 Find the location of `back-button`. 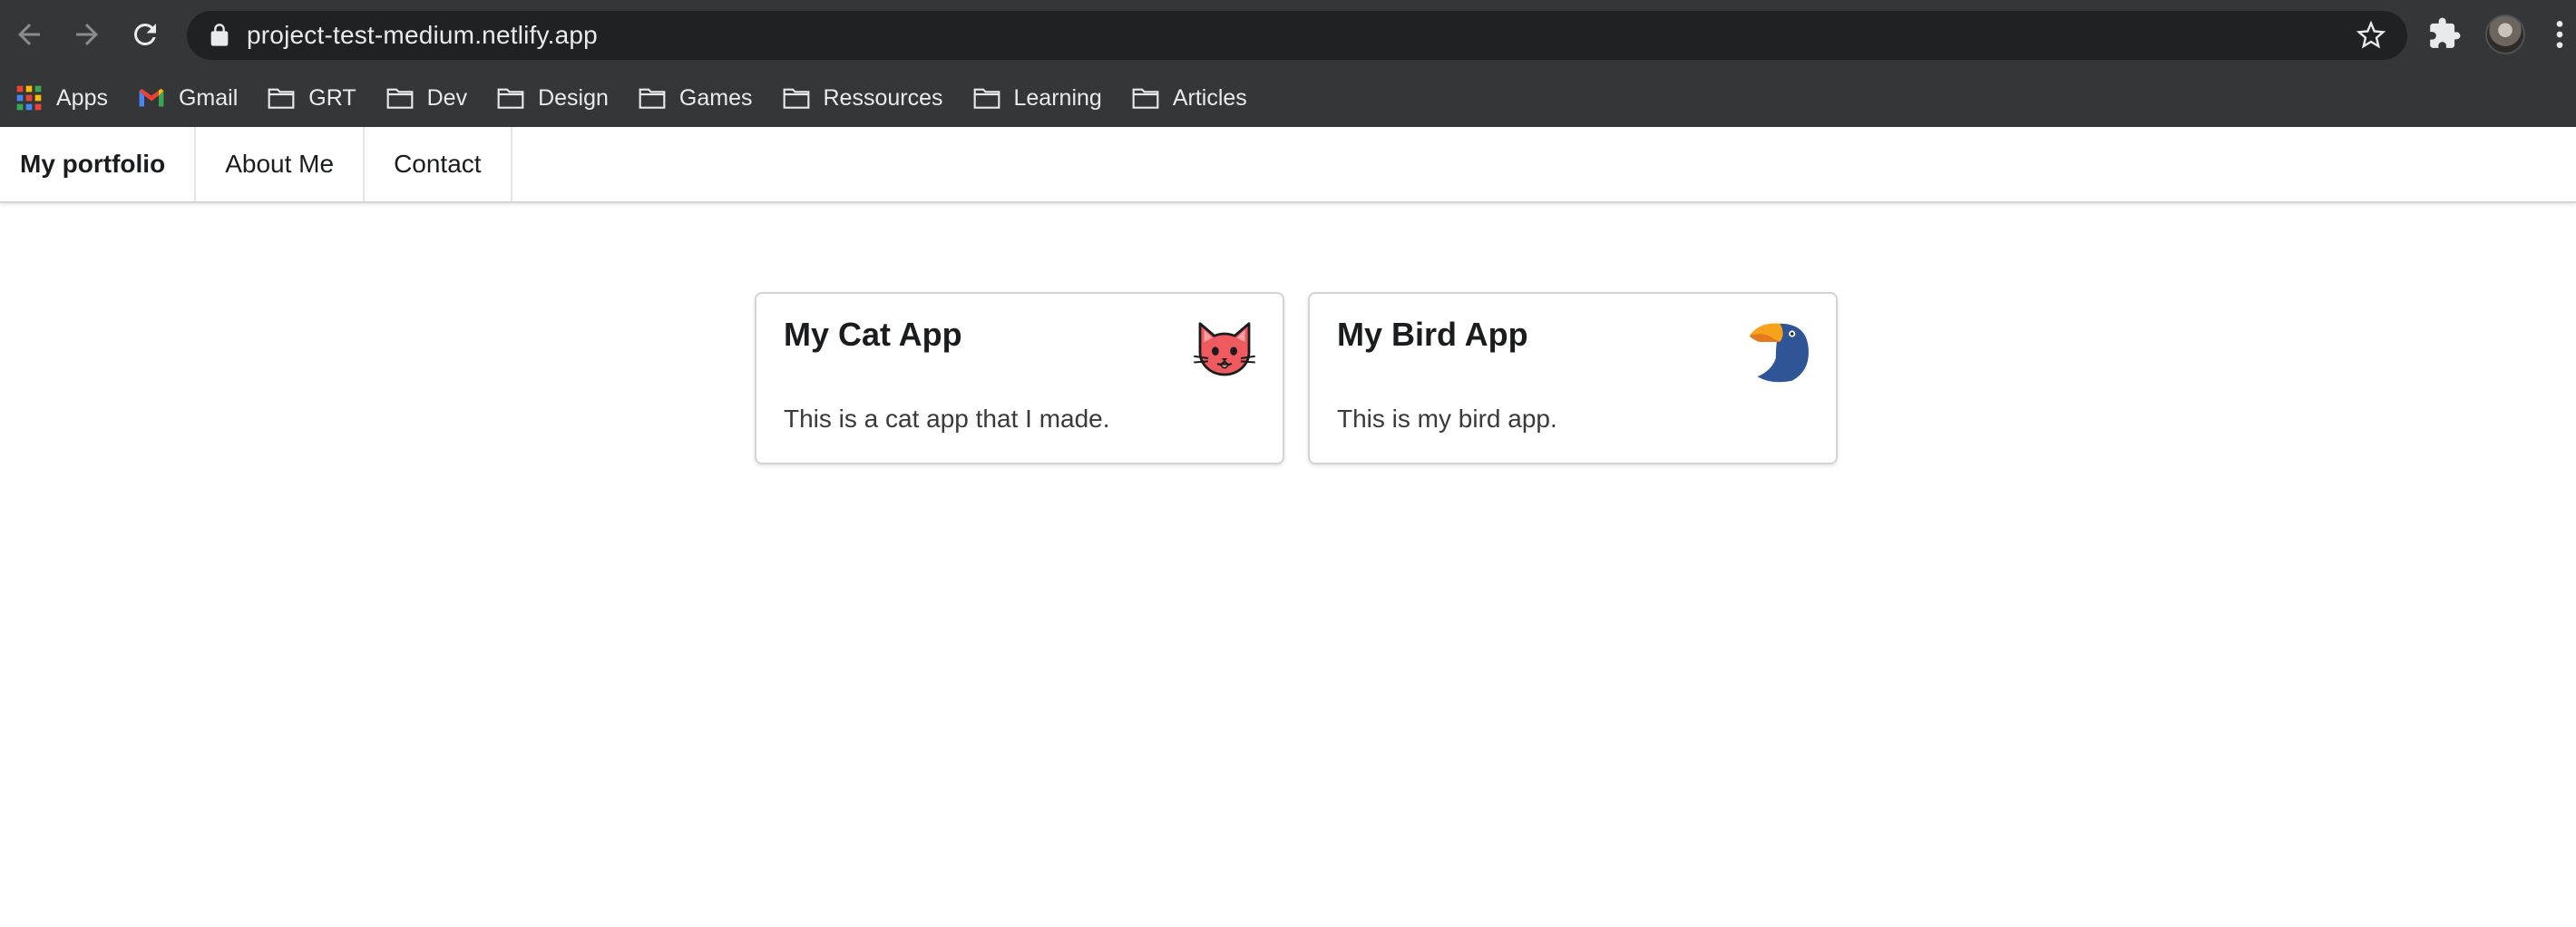

back-button is located at coordinates (29, 34).